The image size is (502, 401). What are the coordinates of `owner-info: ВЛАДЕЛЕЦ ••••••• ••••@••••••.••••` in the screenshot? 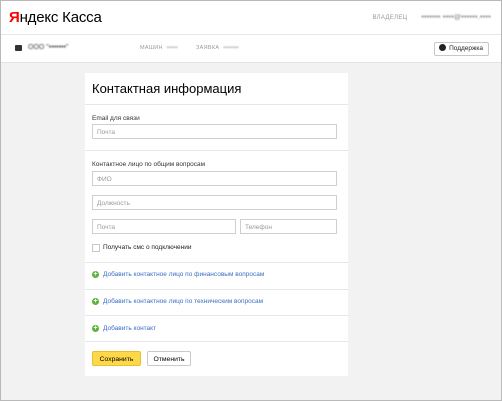 It's located at (431, 17).